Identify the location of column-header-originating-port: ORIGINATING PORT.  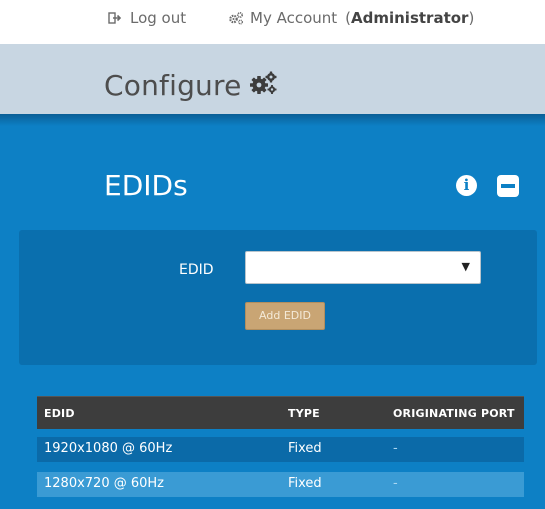
(454, 413).